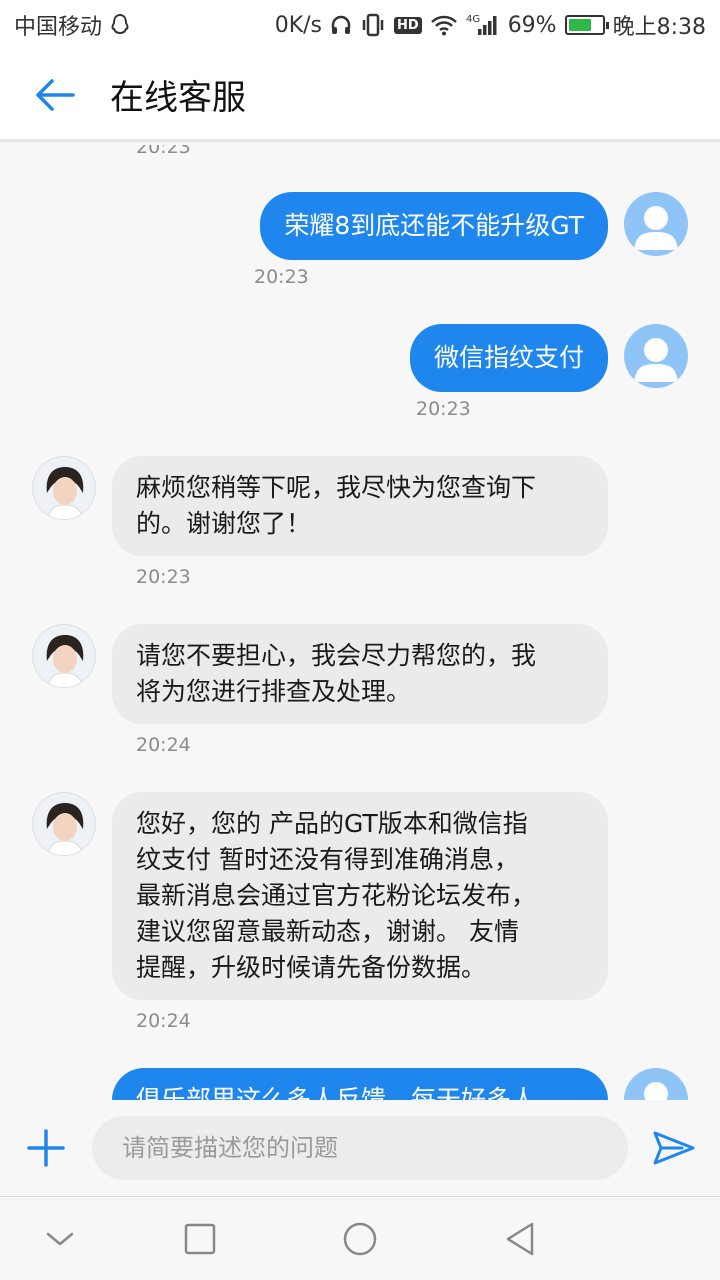  What do you see at coordinates (311, 967) in the screenshot?
I see `message-line: 提醒，升级时候请先备份数据。` at bounding box center [311, 967].